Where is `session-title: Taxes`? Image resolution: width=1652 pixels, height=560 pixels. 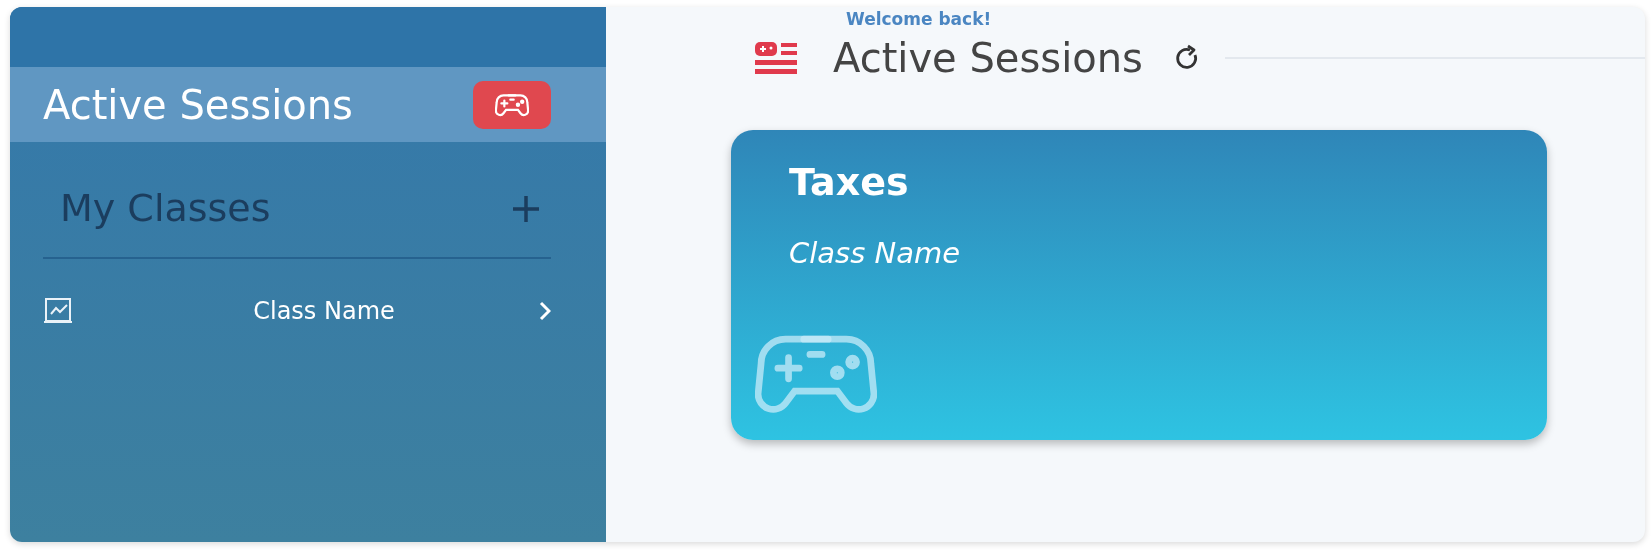 session-title: Taxes is located at coordinates (849, 183).